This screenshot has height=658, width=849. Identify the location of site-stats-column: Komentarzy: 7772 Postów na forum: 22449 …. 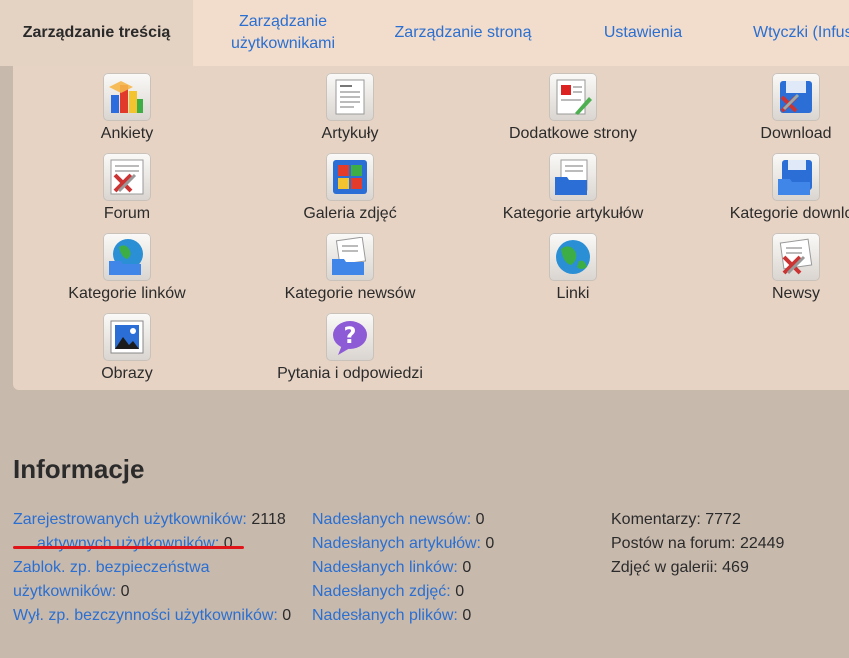
(726, 544).